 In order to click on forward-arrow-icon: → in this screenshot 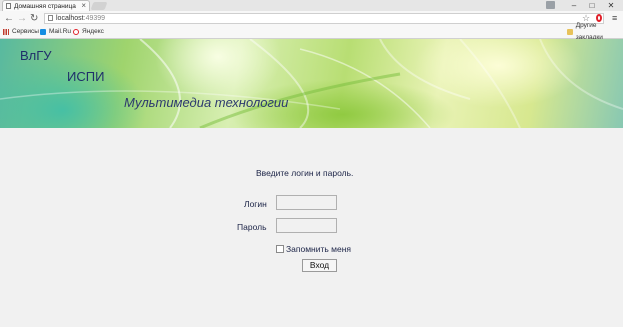, I will do `click(22, 18)`.